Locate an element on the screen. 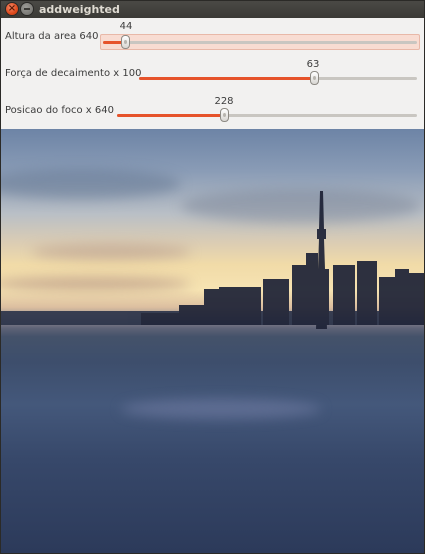 This screenshot has height=554, width=425. slider-decaimento-fill is located at coordinates (226, 78).